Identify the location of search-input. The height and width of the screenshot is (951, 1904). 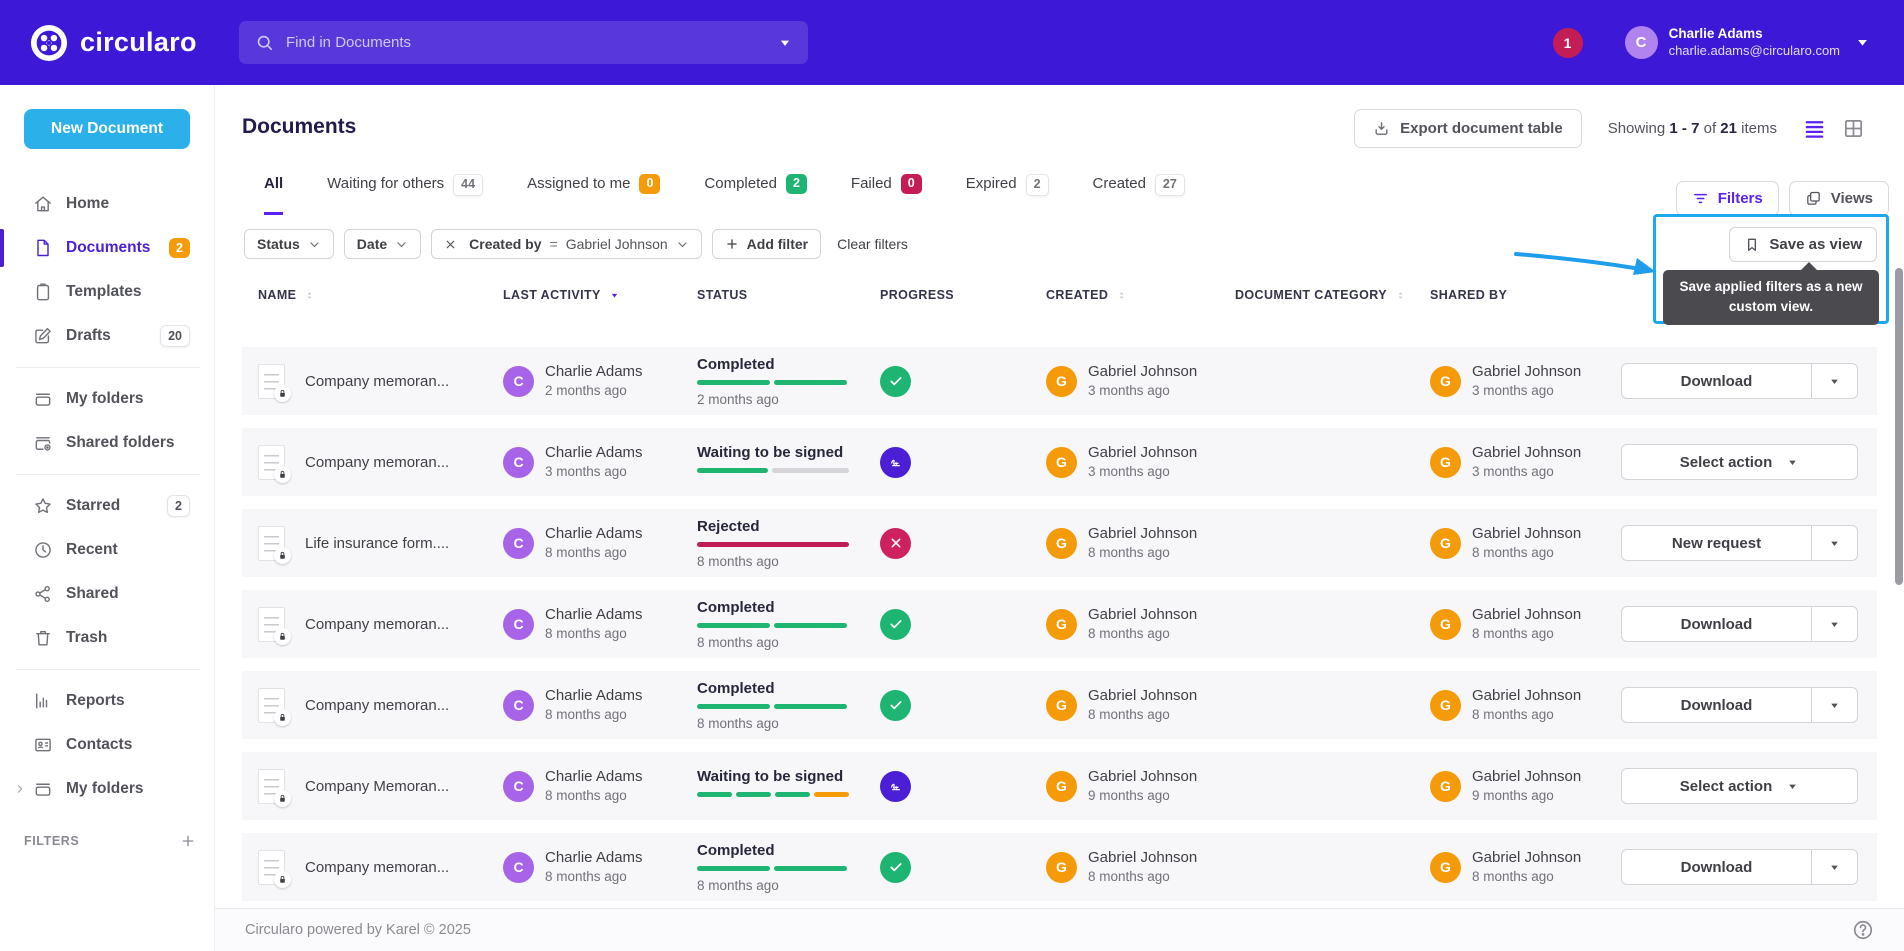
(532, 42).